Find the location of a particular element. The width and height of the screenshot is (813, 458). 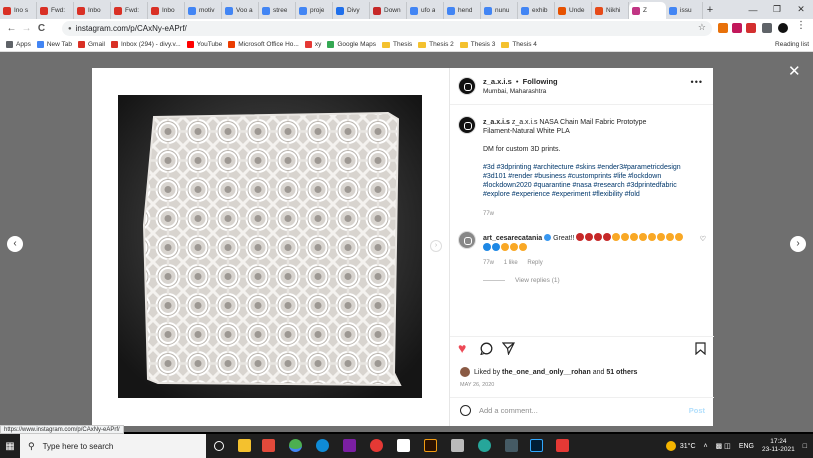

tray-chevron-icon: ˄ is located at coordinates (706, 446).